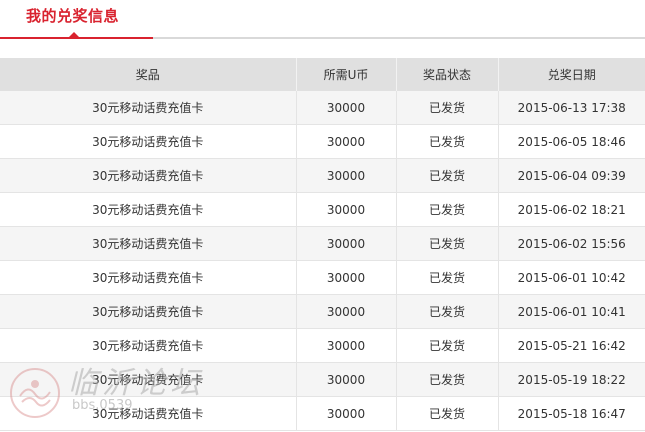 The image size is (645, 432). I want to click on column-header-date: 兑奖日期, so click(571, 74).